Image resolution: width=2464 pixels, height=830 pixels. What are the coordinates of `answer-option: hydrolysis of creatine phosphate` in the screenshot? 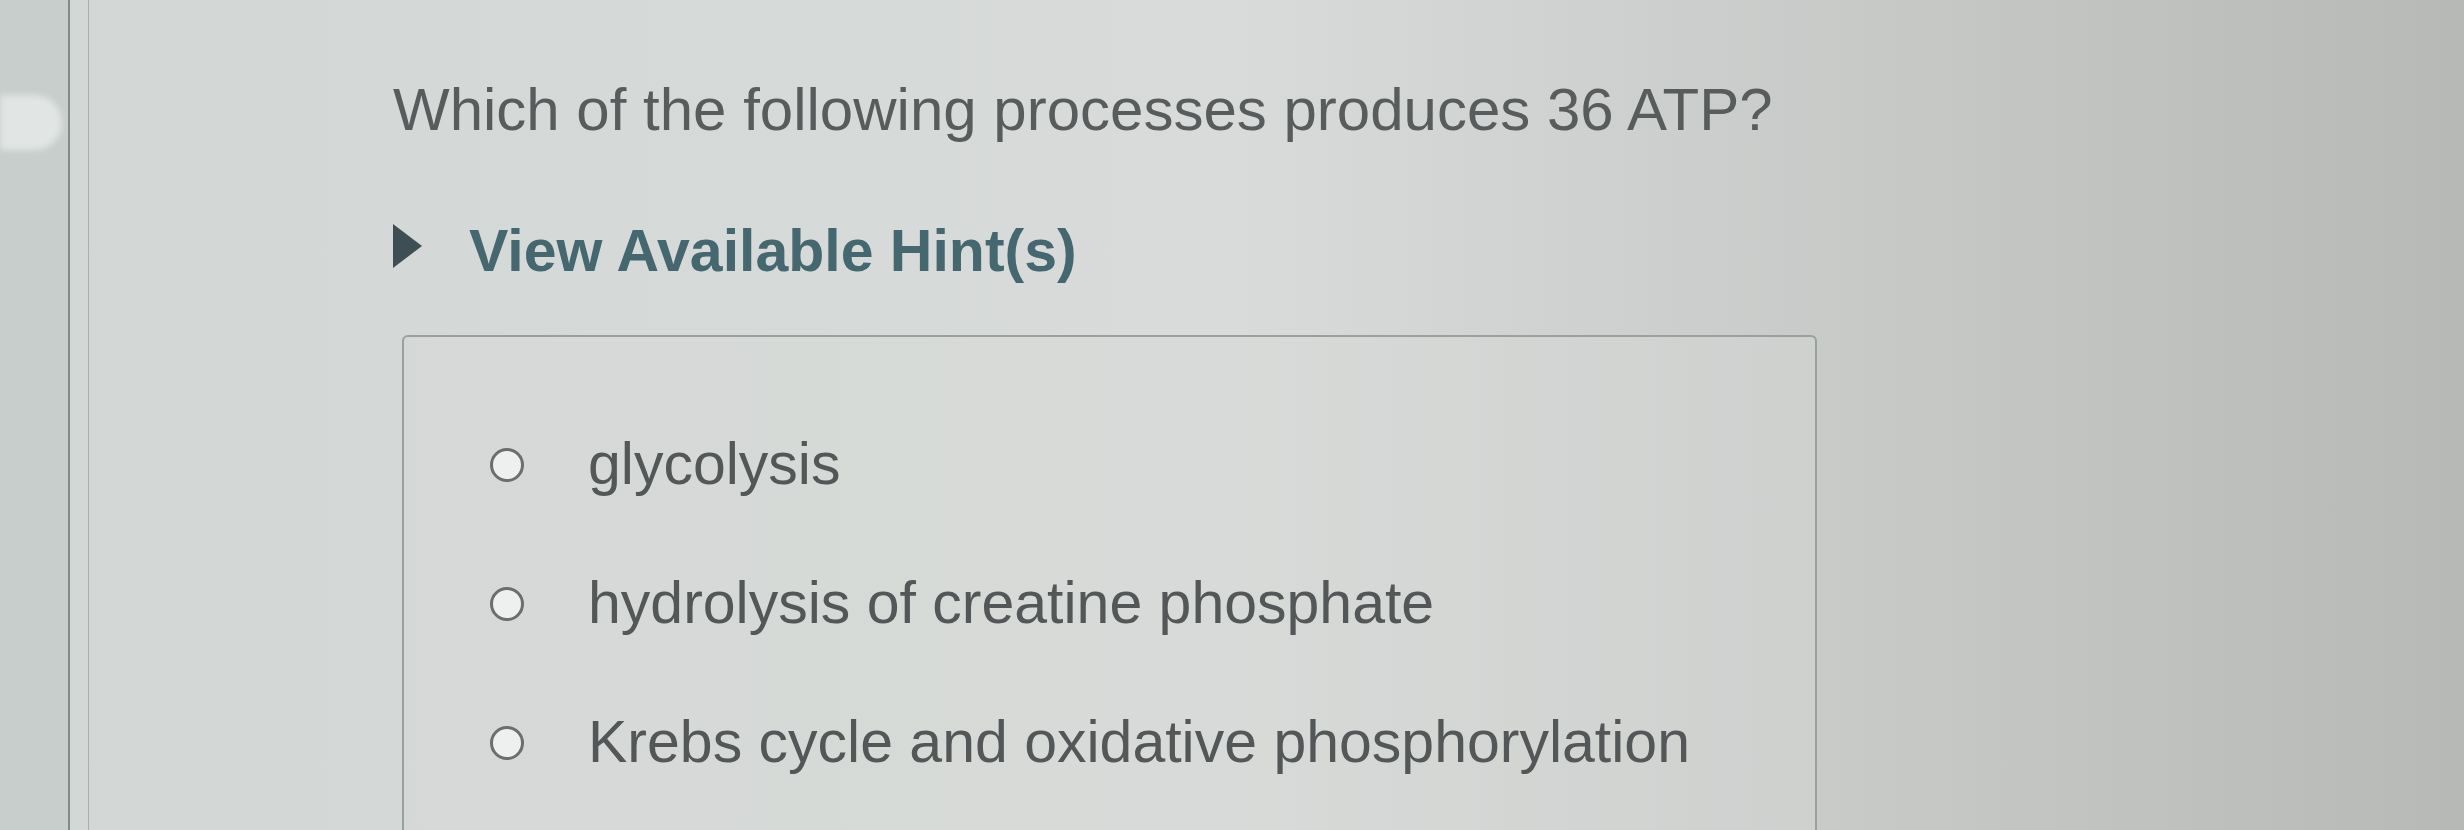 It's located at (962, 603).